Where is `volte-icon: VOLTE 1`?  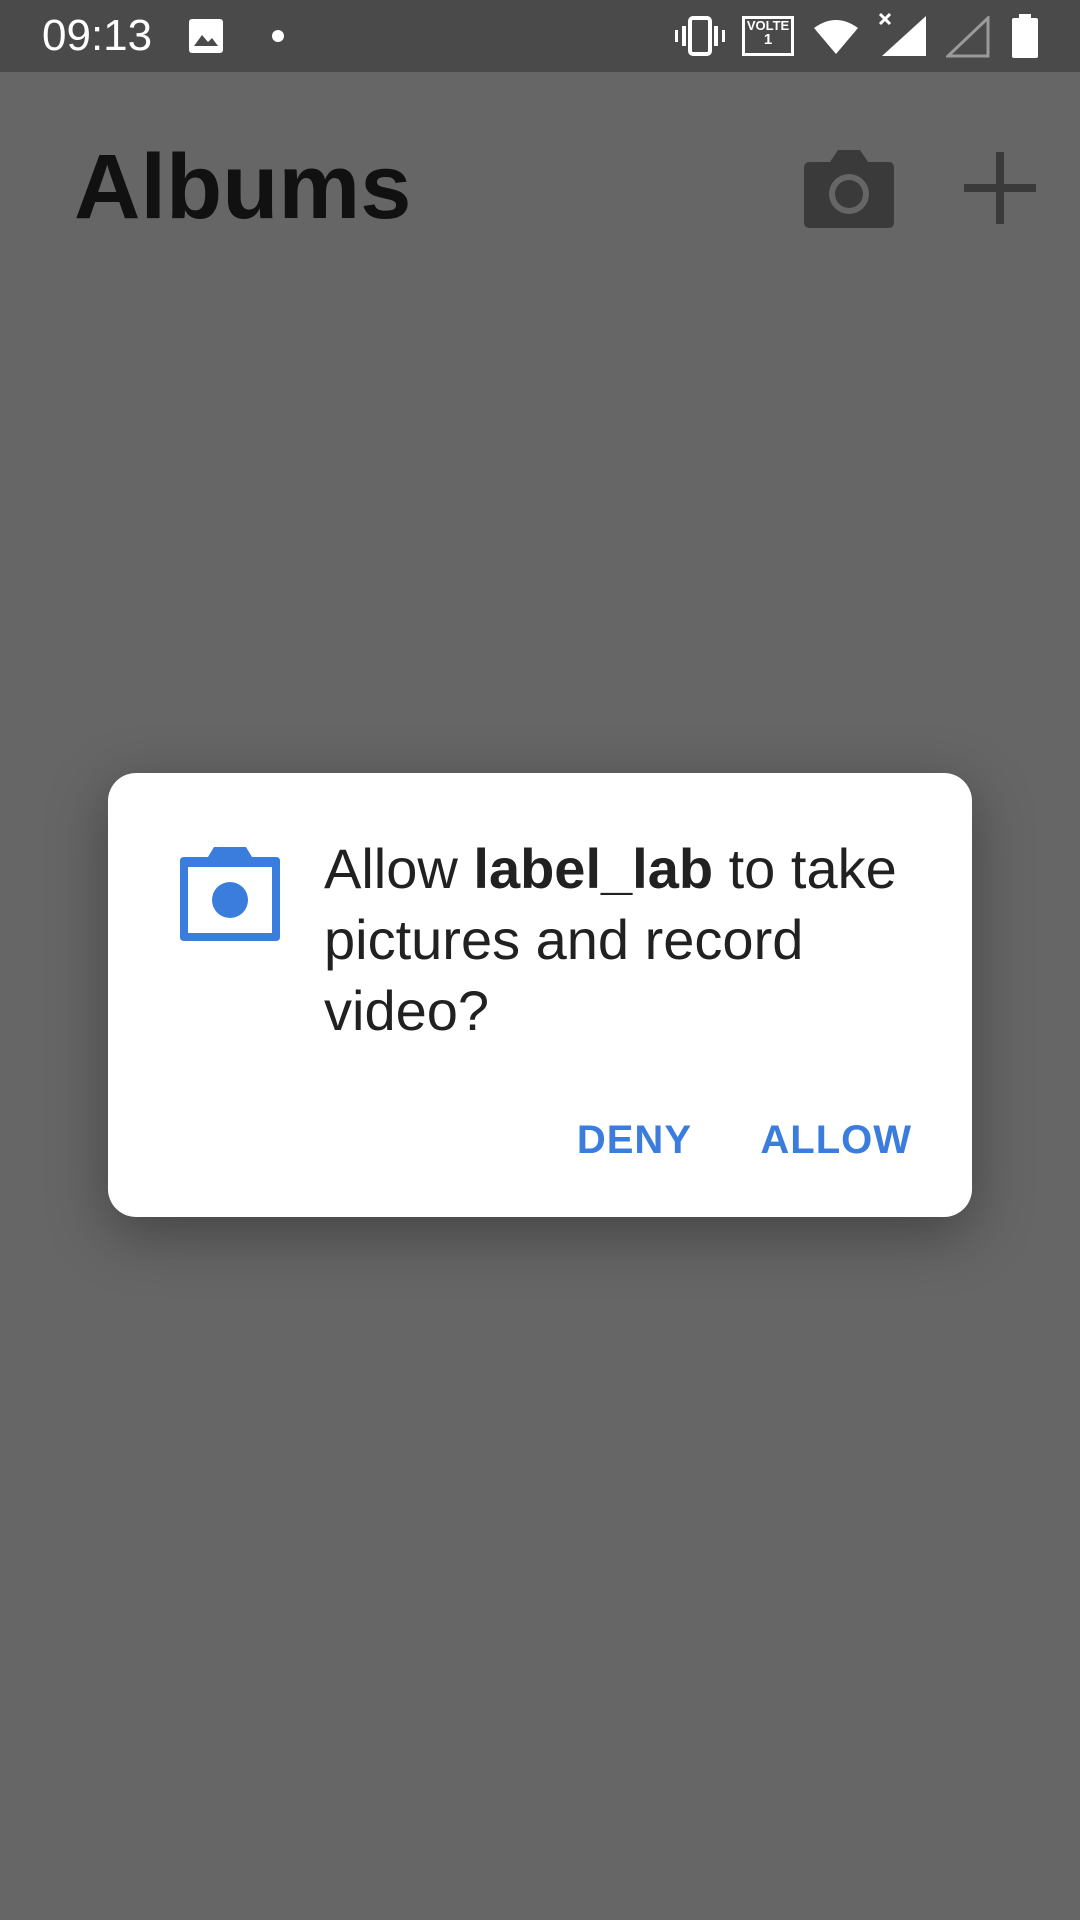
volte-icon: VOLTE 1 is located at coordinates (768, 36).